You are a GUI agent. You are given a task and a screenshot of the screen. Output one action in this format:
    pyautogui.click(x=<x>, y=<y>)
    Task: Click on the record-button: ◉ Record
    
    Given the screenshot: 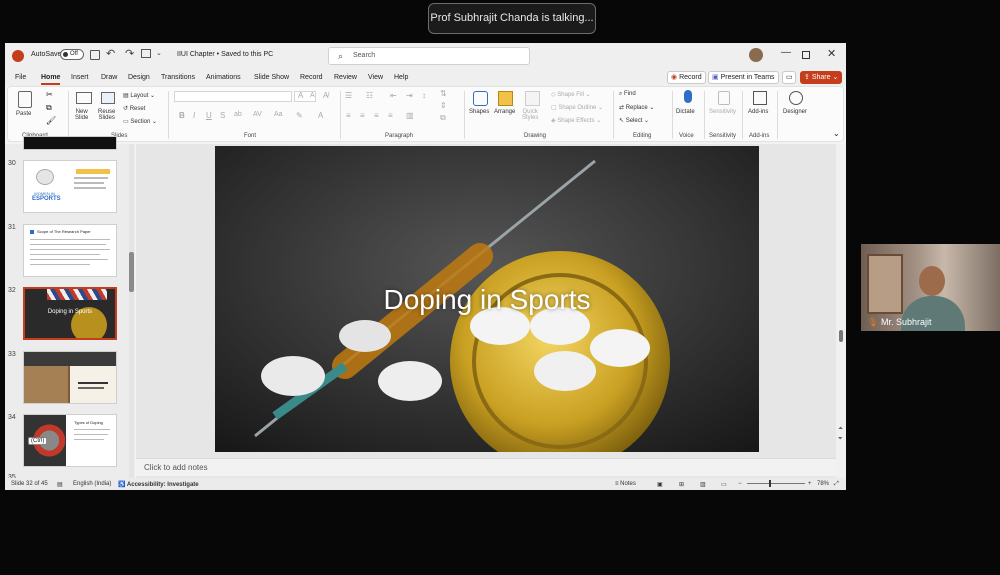 What is the action you would take?
    pyautogui.click(x=686, y=77)
    